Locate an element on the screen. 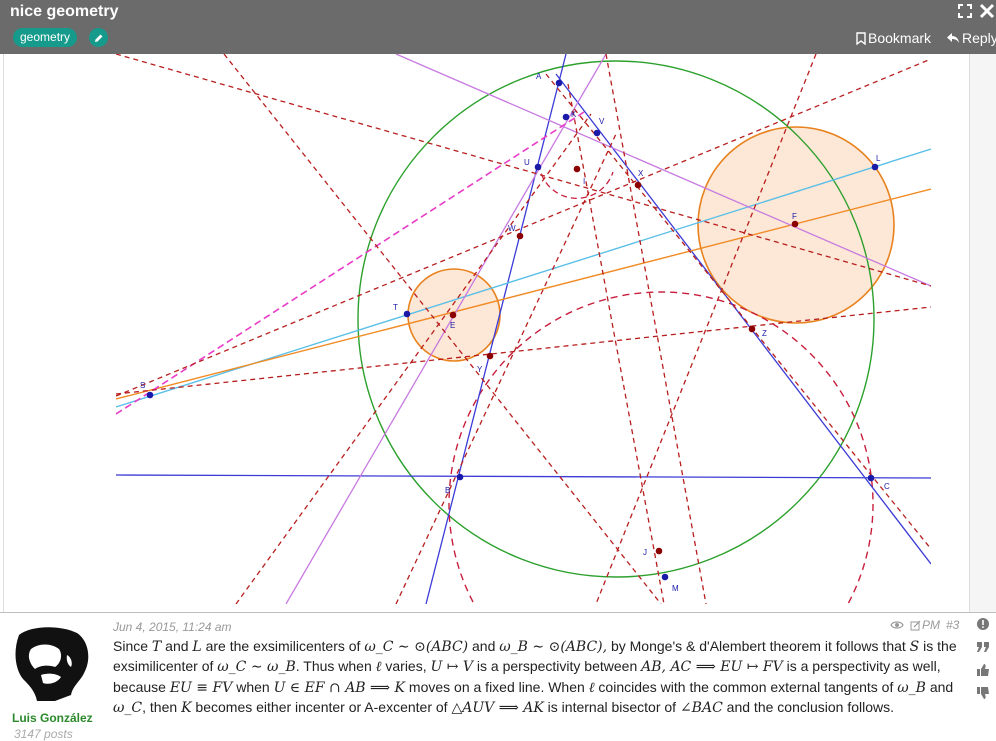 This screenshot has height=741, width=996. post-actions is located at coordinates (983, 660).